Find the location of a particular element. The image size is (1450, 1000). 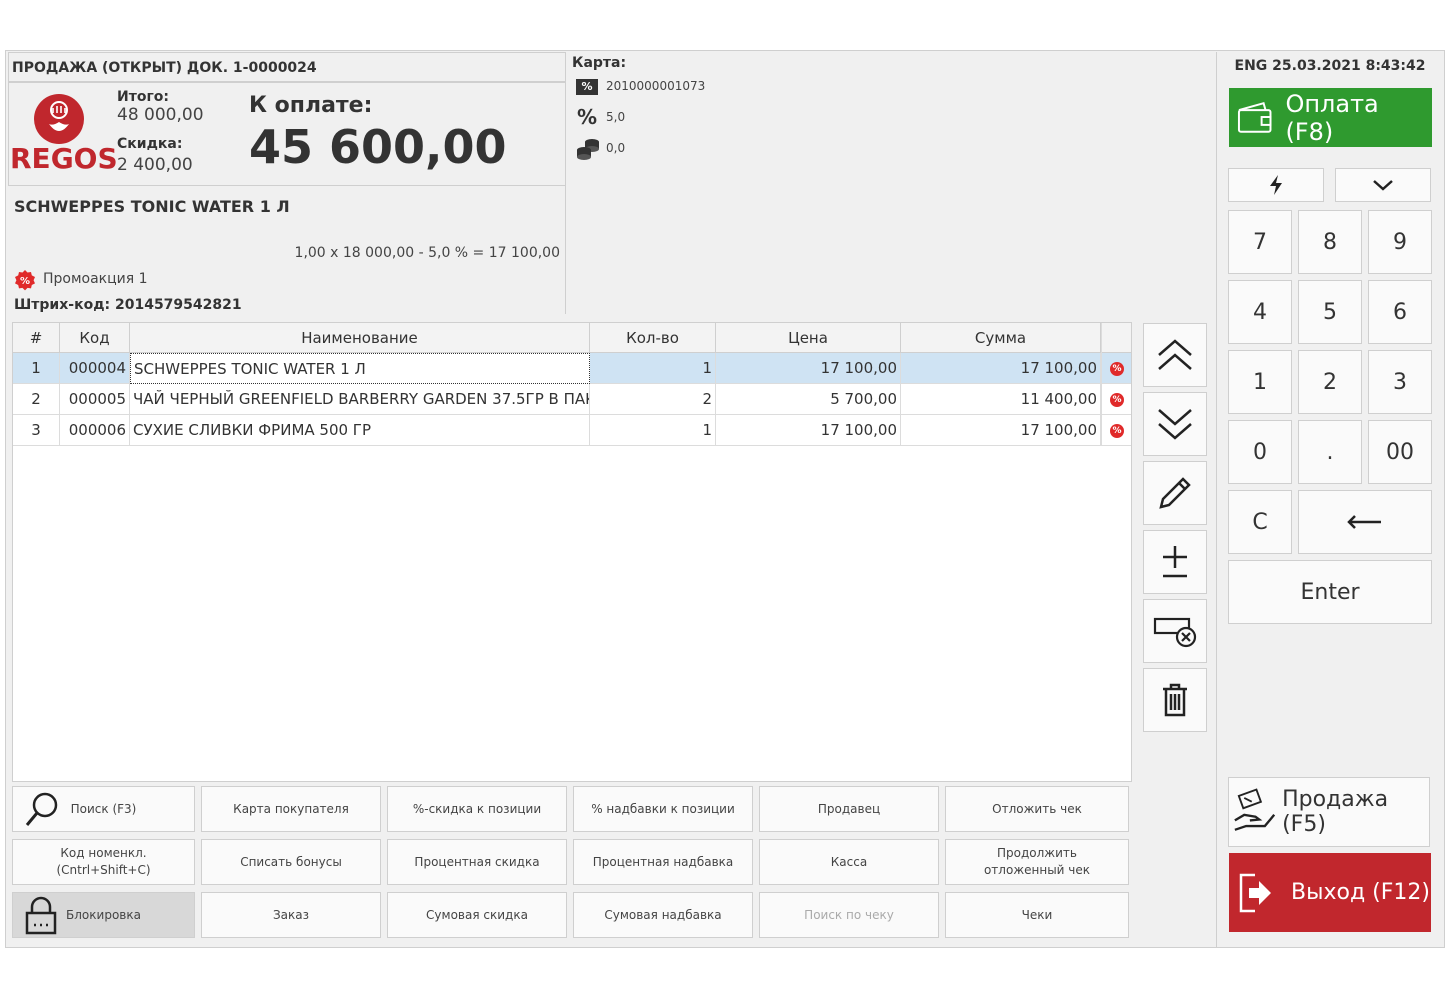

key-clear: C is located at coordinates (1260, 522).